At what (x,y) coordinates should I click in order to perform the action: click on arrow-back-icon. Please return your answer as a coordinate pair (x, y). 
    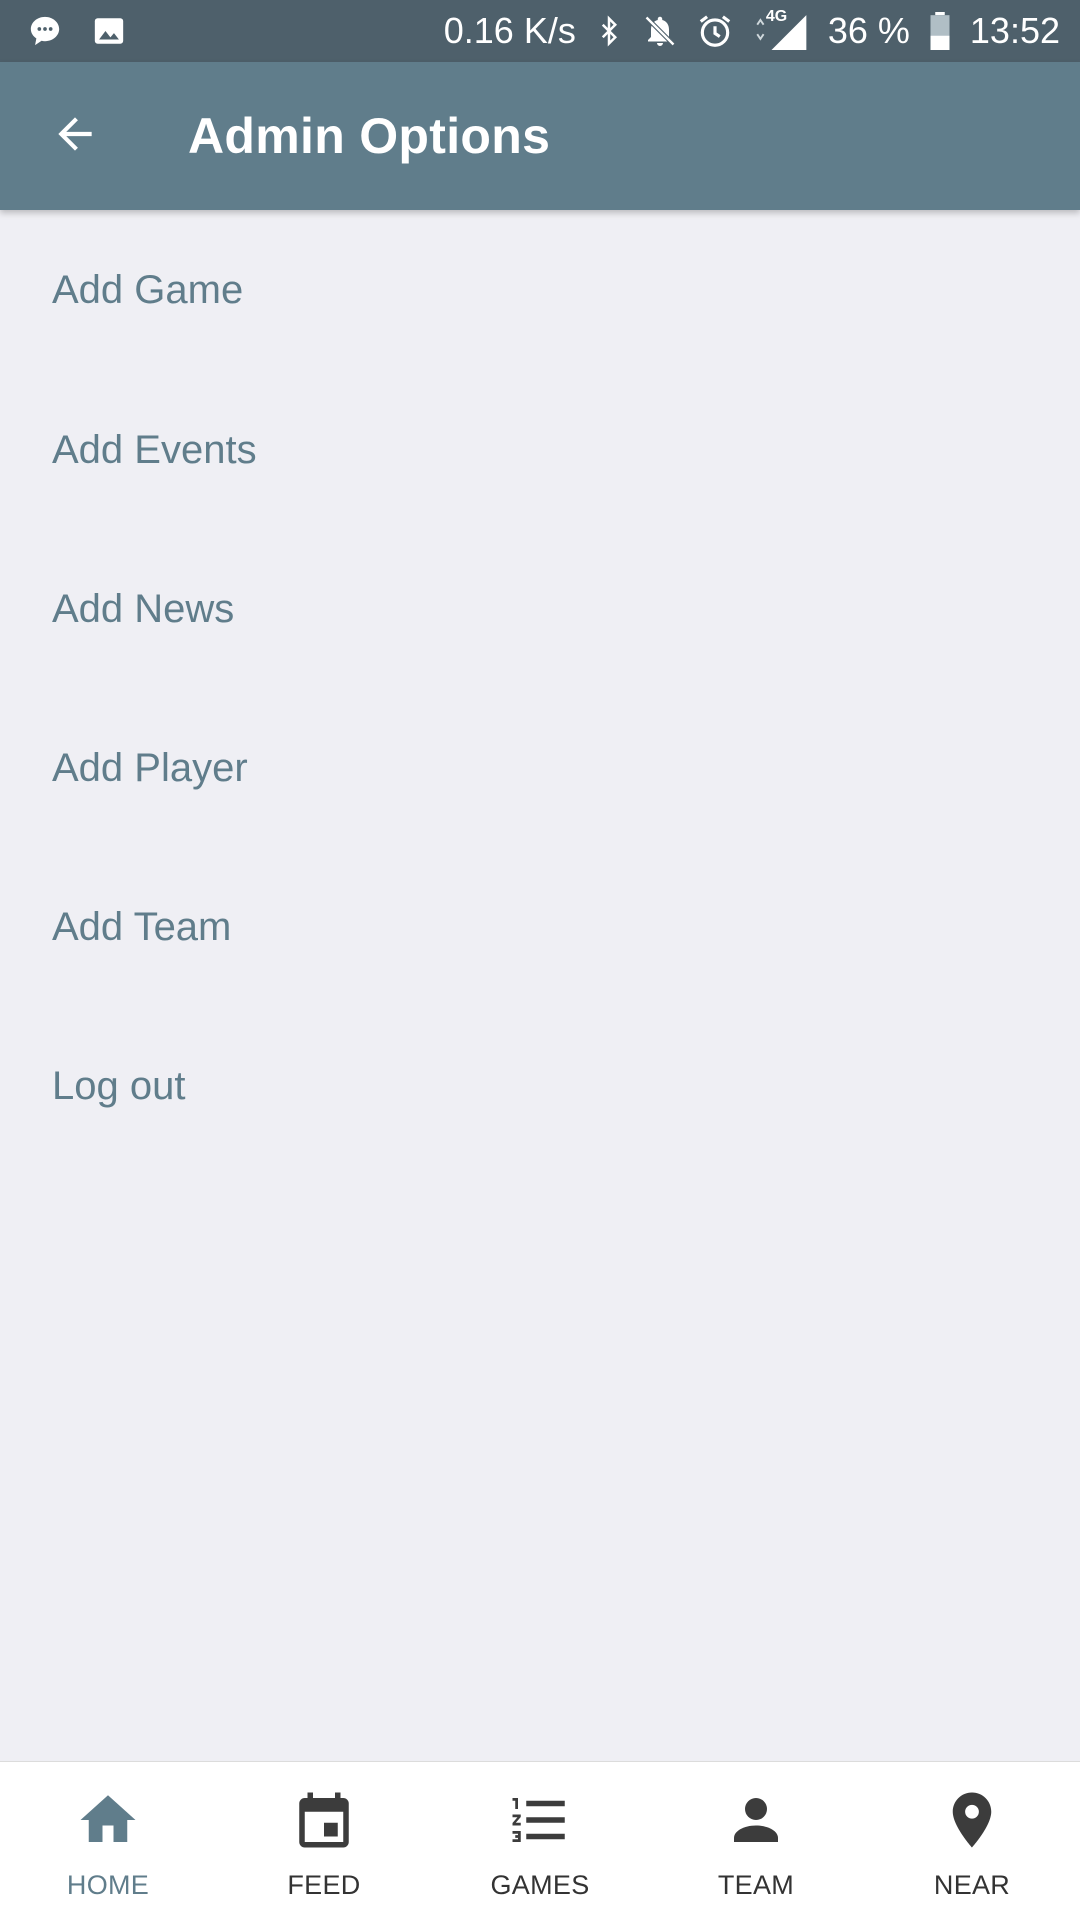
    Looking at the image, I should click on (75, 136).